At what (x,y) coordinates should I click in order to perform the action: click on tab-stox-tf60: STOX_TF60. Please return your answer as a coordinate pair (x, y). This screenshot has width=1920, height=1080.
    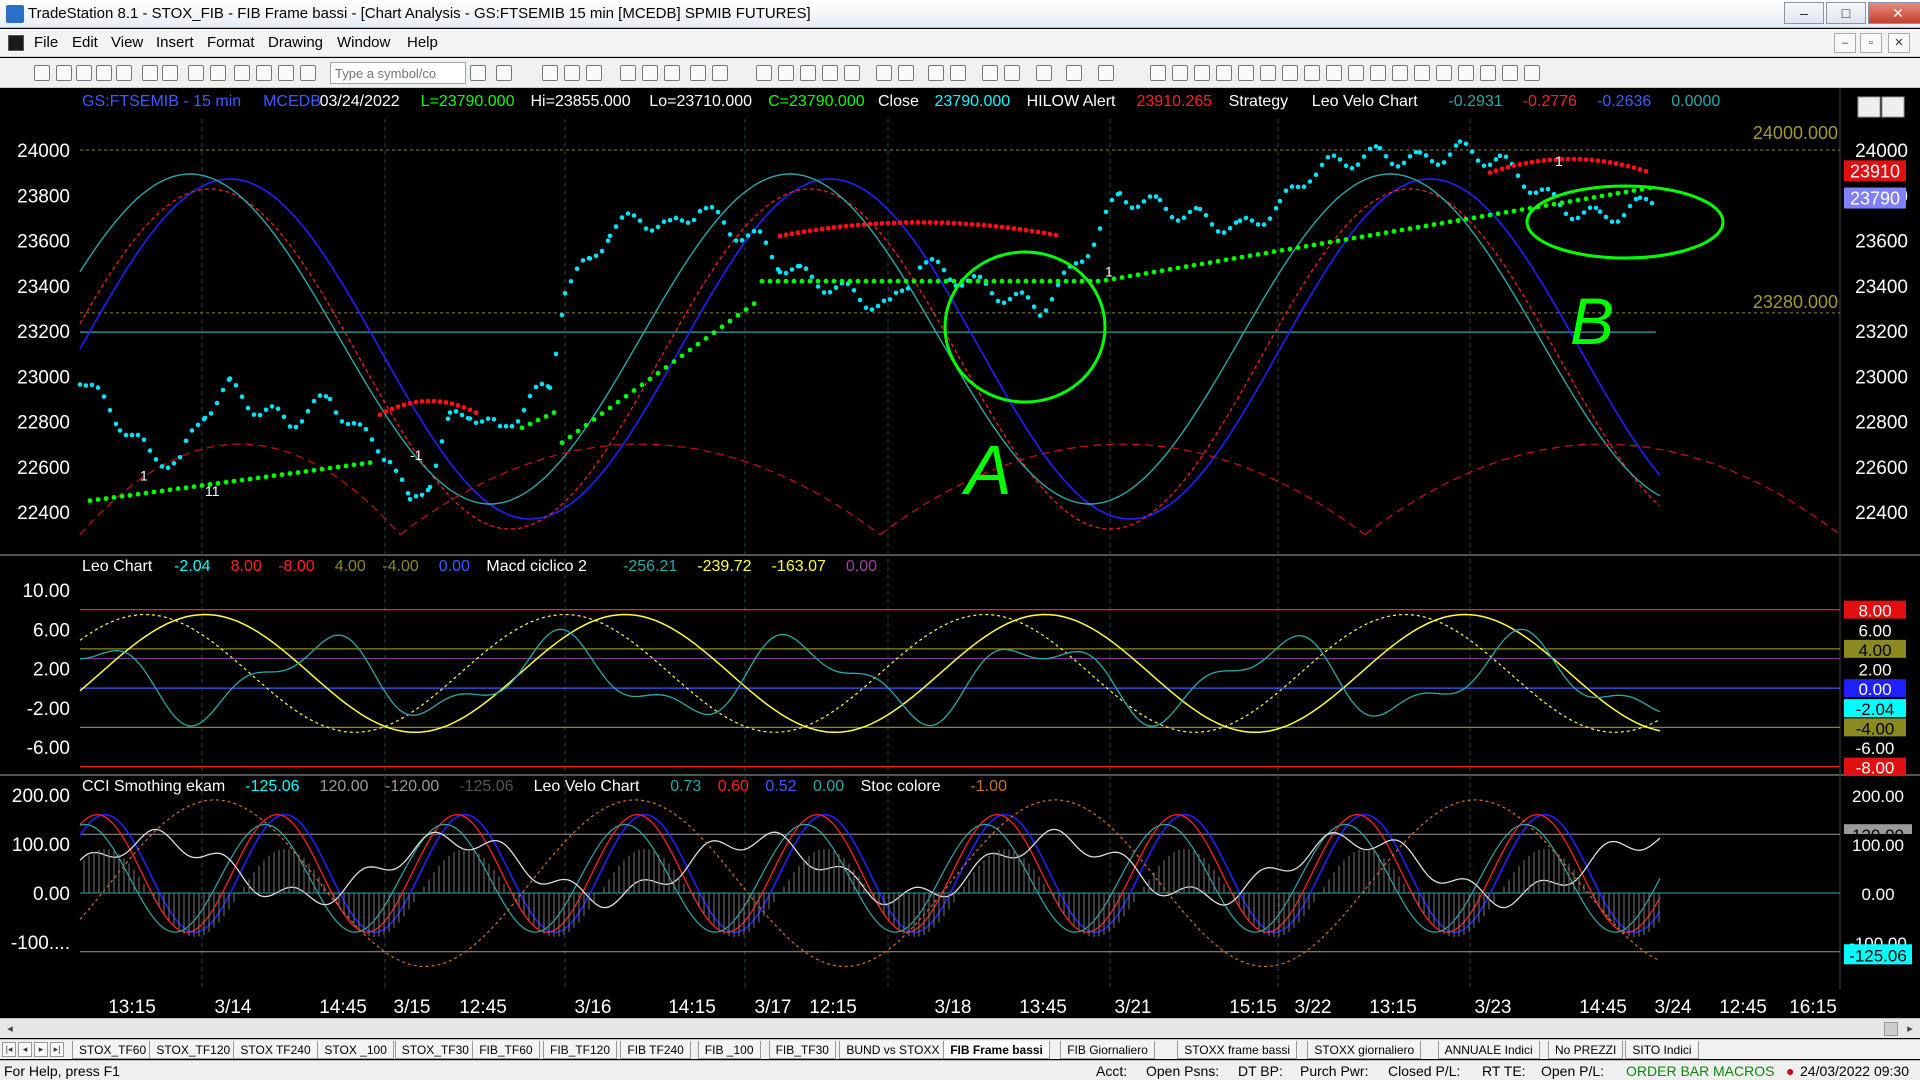
    Looking at the image, I should click on (113, 1050).